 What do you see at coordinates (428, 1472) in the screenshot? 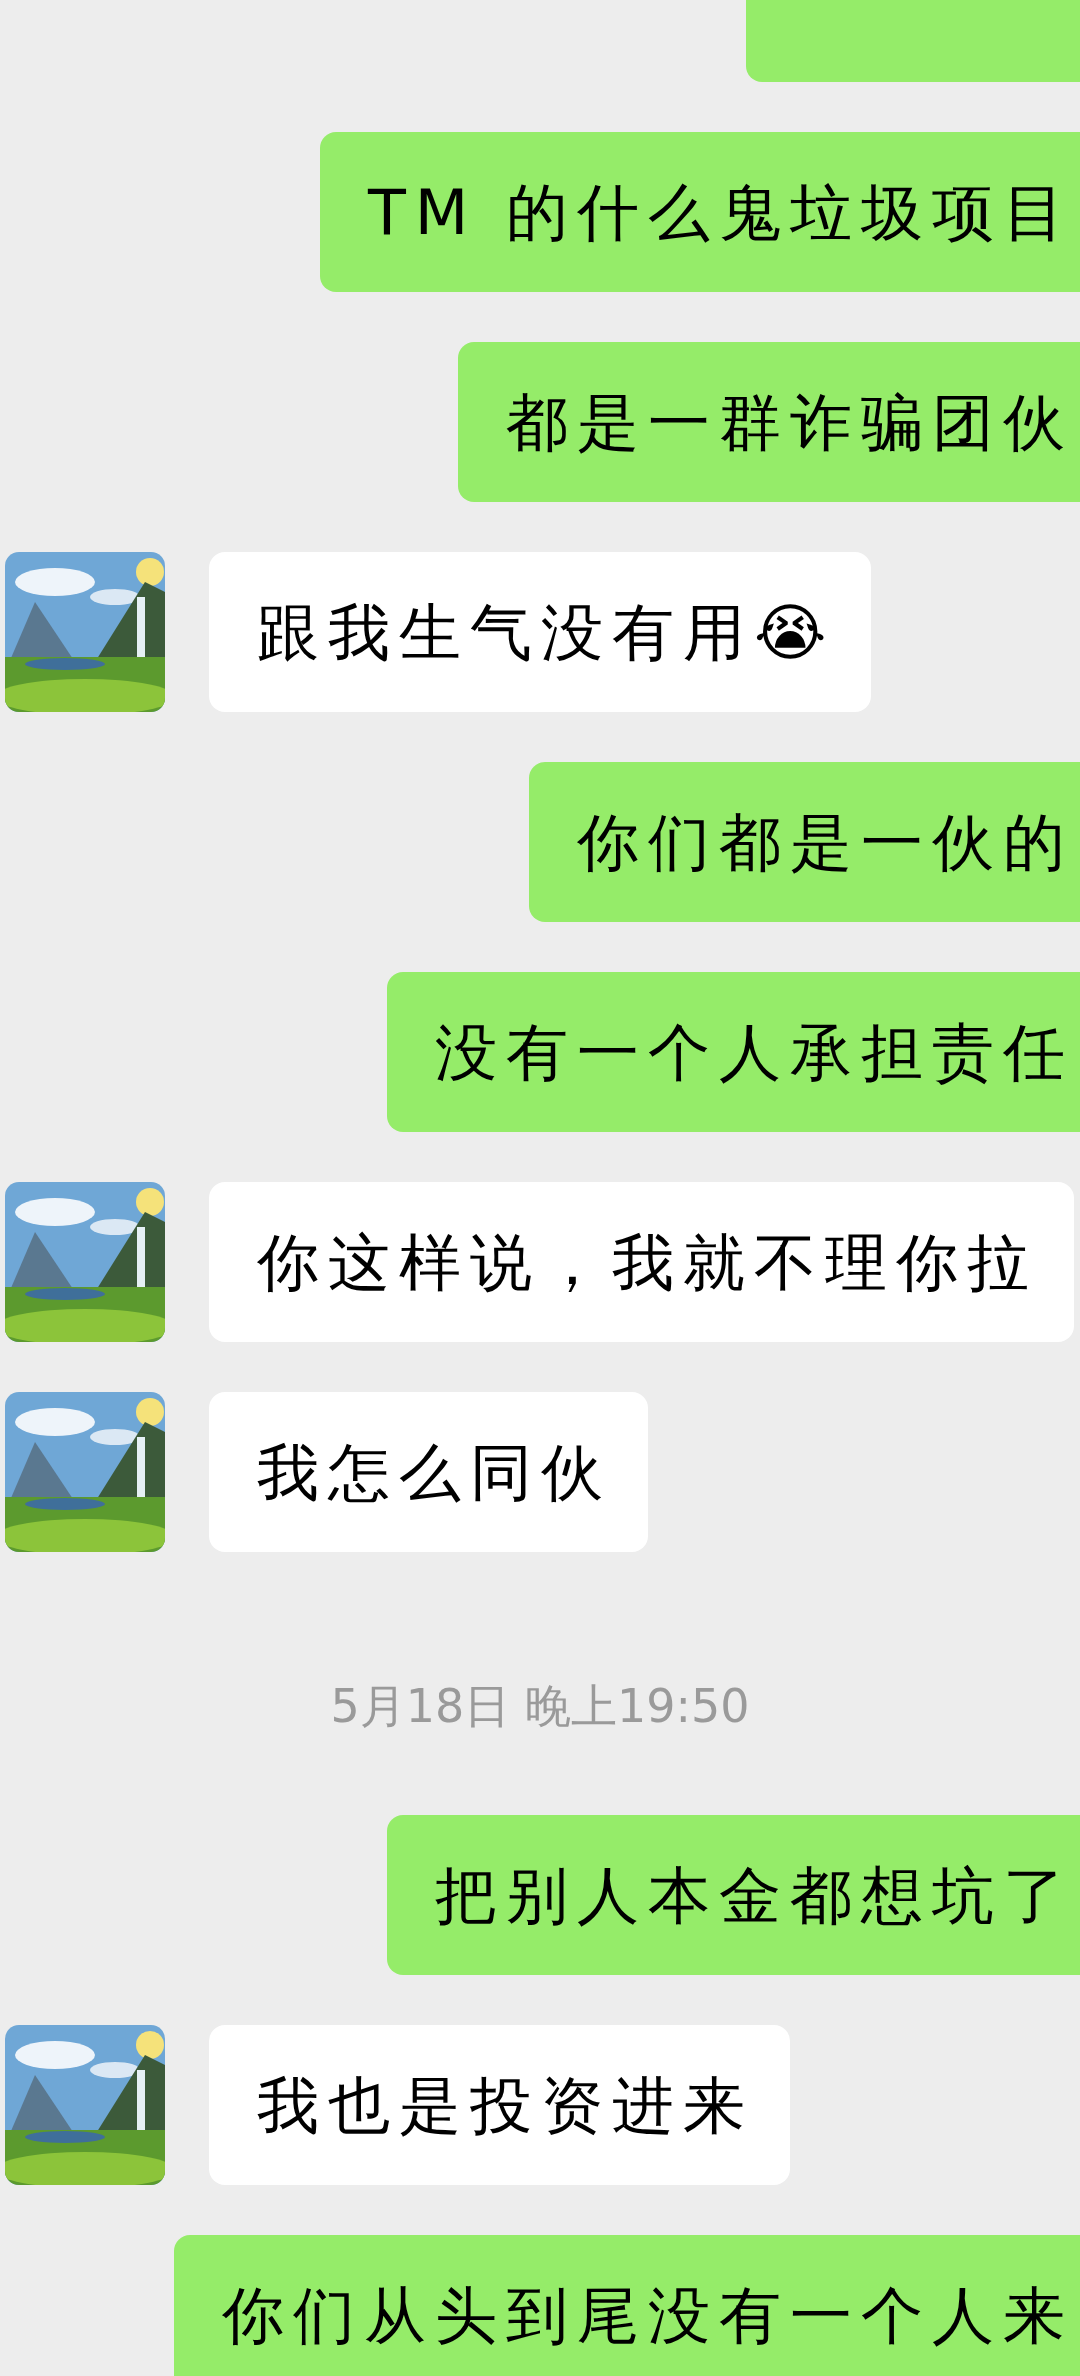
I see `message-bubble: 我怎么同伙` at bounding box center [428, 1472].